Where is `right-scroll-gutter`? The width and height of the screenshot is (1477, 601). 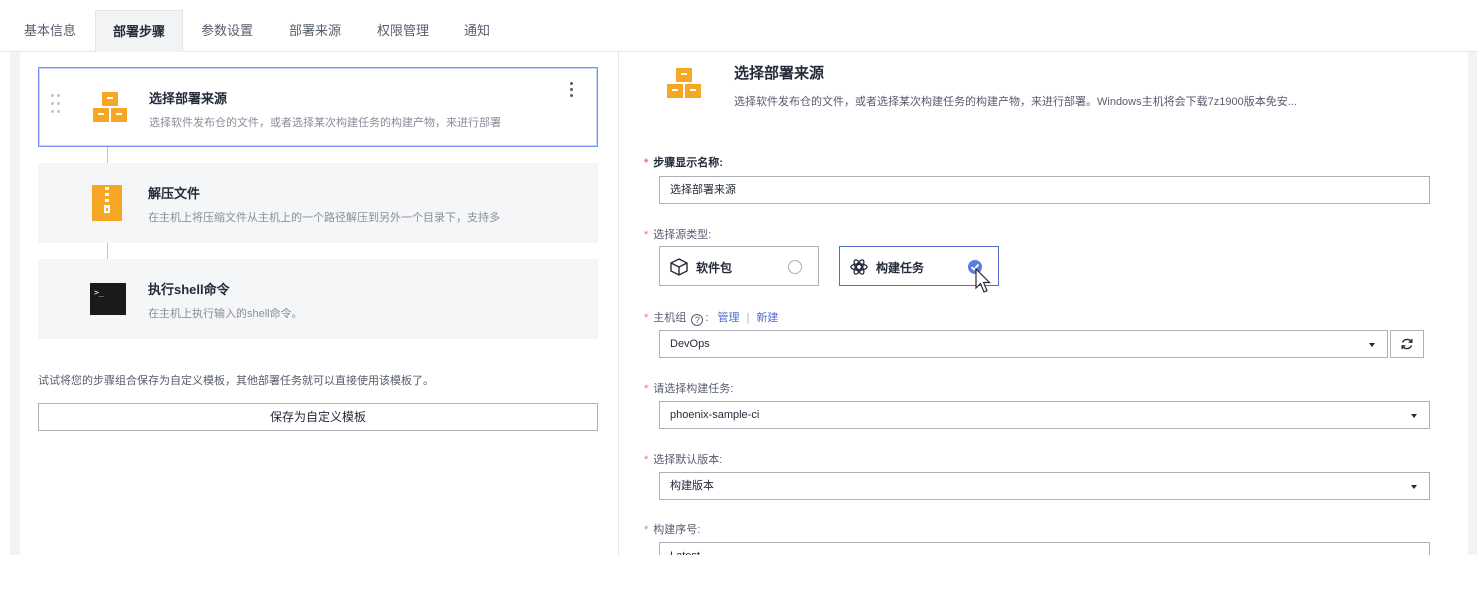
right-scroll-gutter is located at coordinates (1472, 303).